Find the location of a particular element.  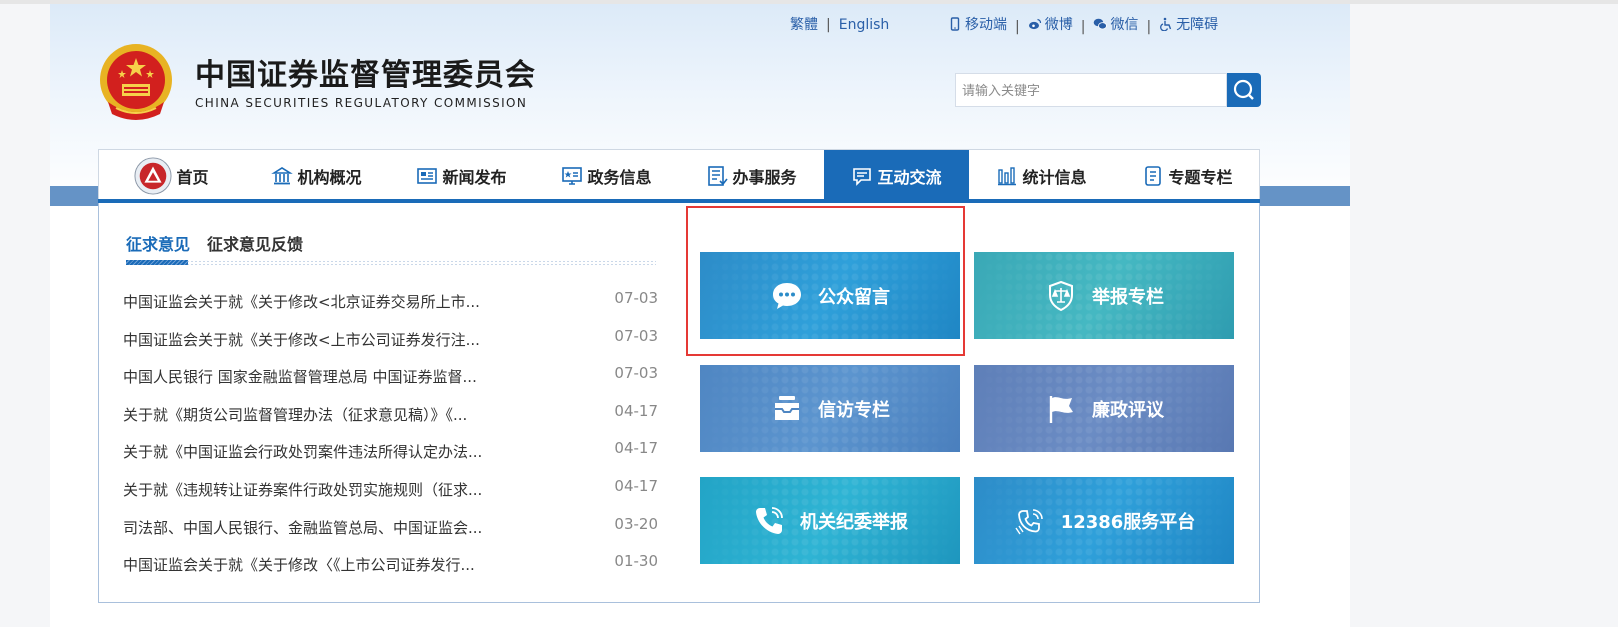

nav-item-statistics: 统计信息 is located at coordinates (1041, 176).